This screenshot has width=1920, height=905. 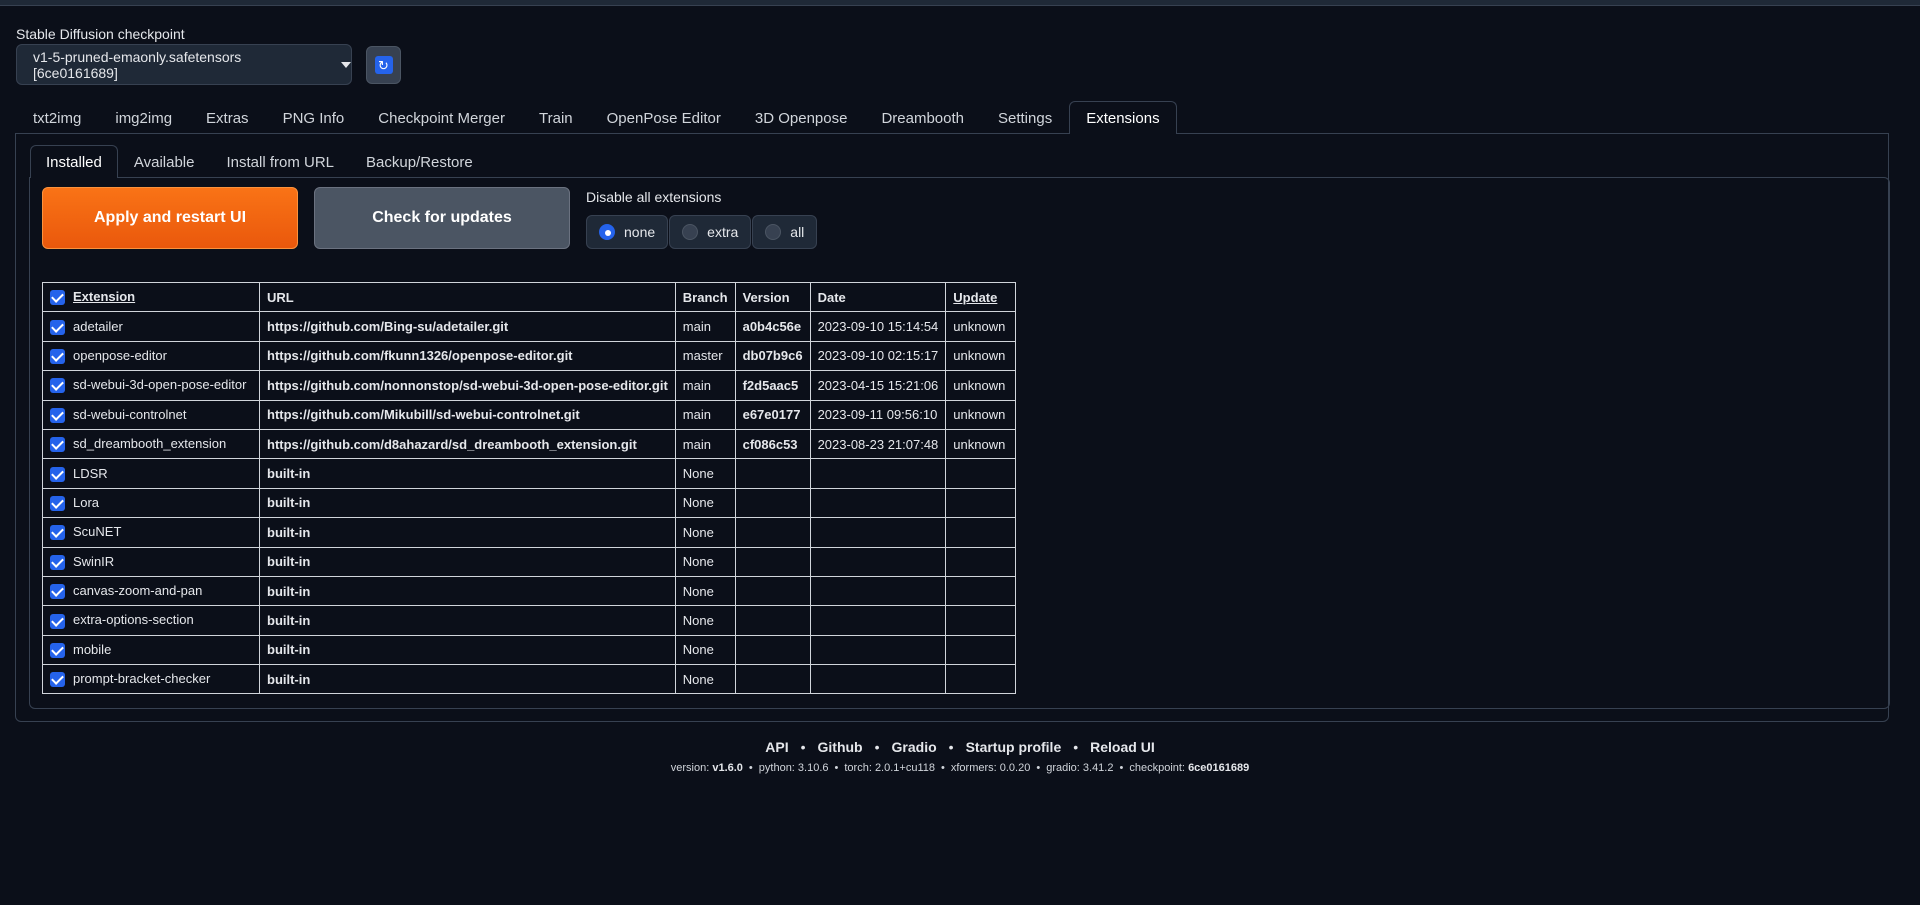 I want to click on footer-link-reload-ui: Reload UI, so click(x=1122, y=747).